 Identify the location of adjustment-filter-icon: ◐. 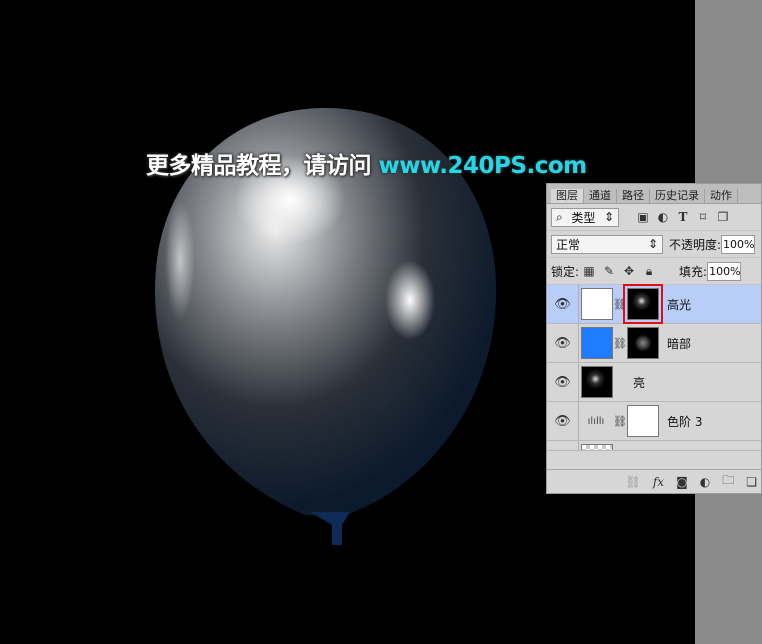
(663, 217).